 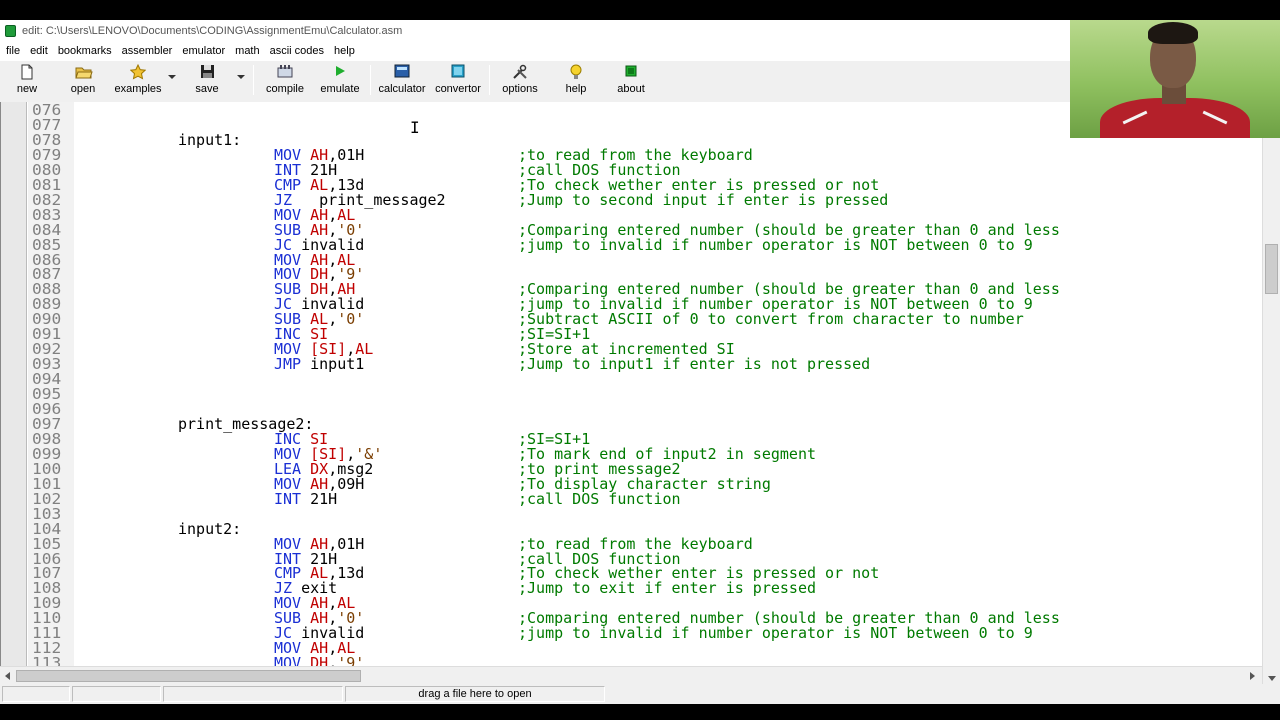 What do you see at coordinates (1271, 269) in the screenshot?
I see `vertical-scroll-thumb` at bounding box center [1271, 269].